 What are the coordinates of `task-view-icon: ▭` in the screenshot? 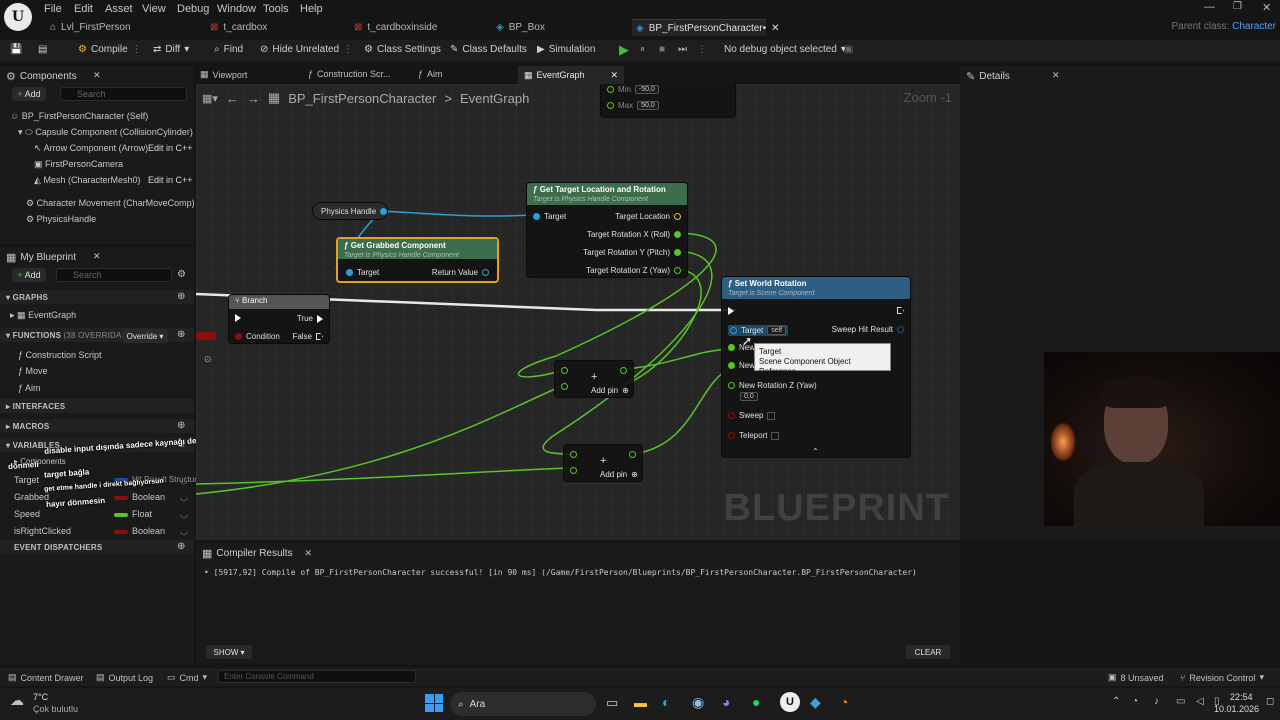 It's located at (612, 703).